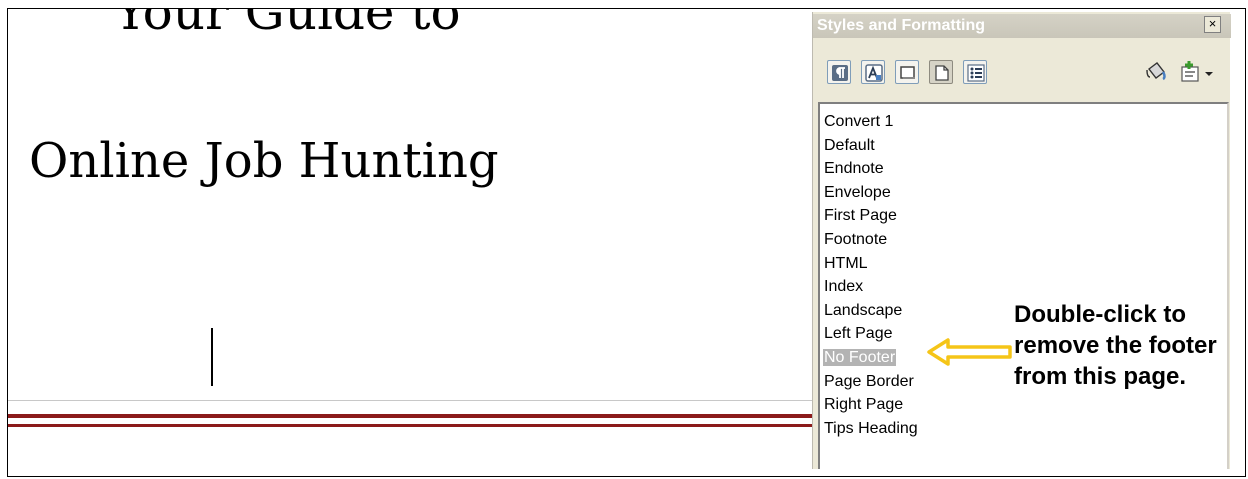  I want to click on list-icon, so click(976, 73).